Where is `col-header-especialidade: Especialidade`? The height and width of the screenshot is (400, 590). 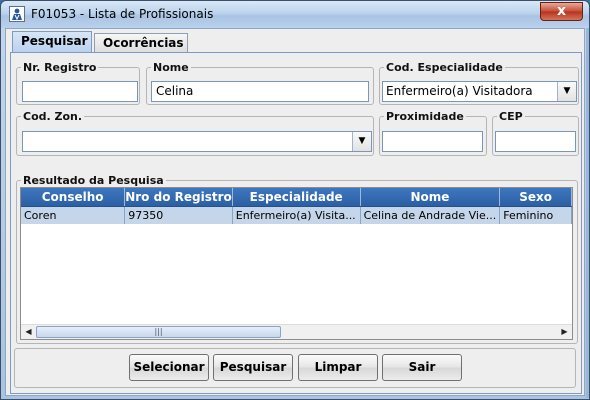 col-header-especialidade: Especialidade is located at coordinates (296, 197).